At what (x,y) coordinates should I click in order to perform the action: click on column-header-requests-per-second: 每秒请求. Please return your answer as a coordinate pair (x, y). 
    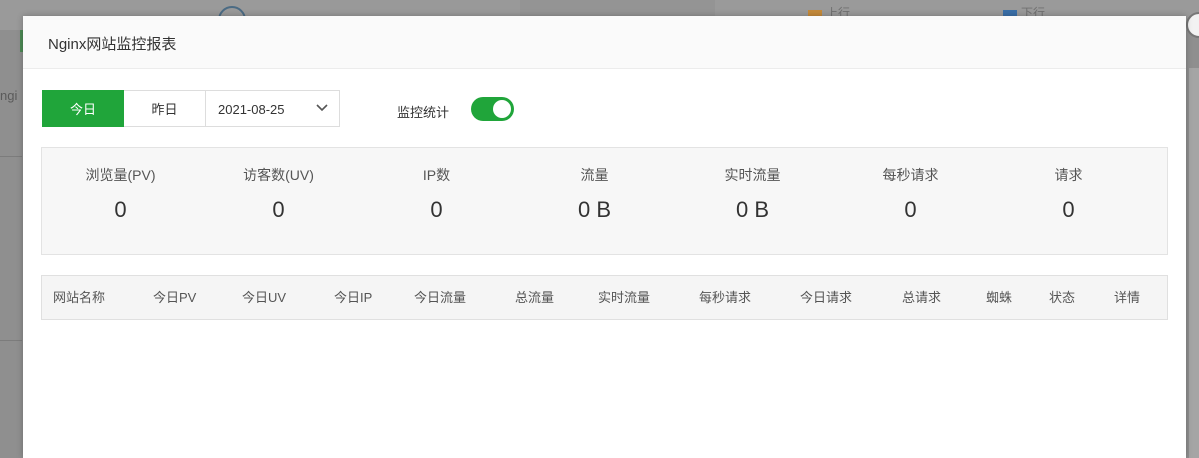
    Looking at the image, I should click on (725, 297).